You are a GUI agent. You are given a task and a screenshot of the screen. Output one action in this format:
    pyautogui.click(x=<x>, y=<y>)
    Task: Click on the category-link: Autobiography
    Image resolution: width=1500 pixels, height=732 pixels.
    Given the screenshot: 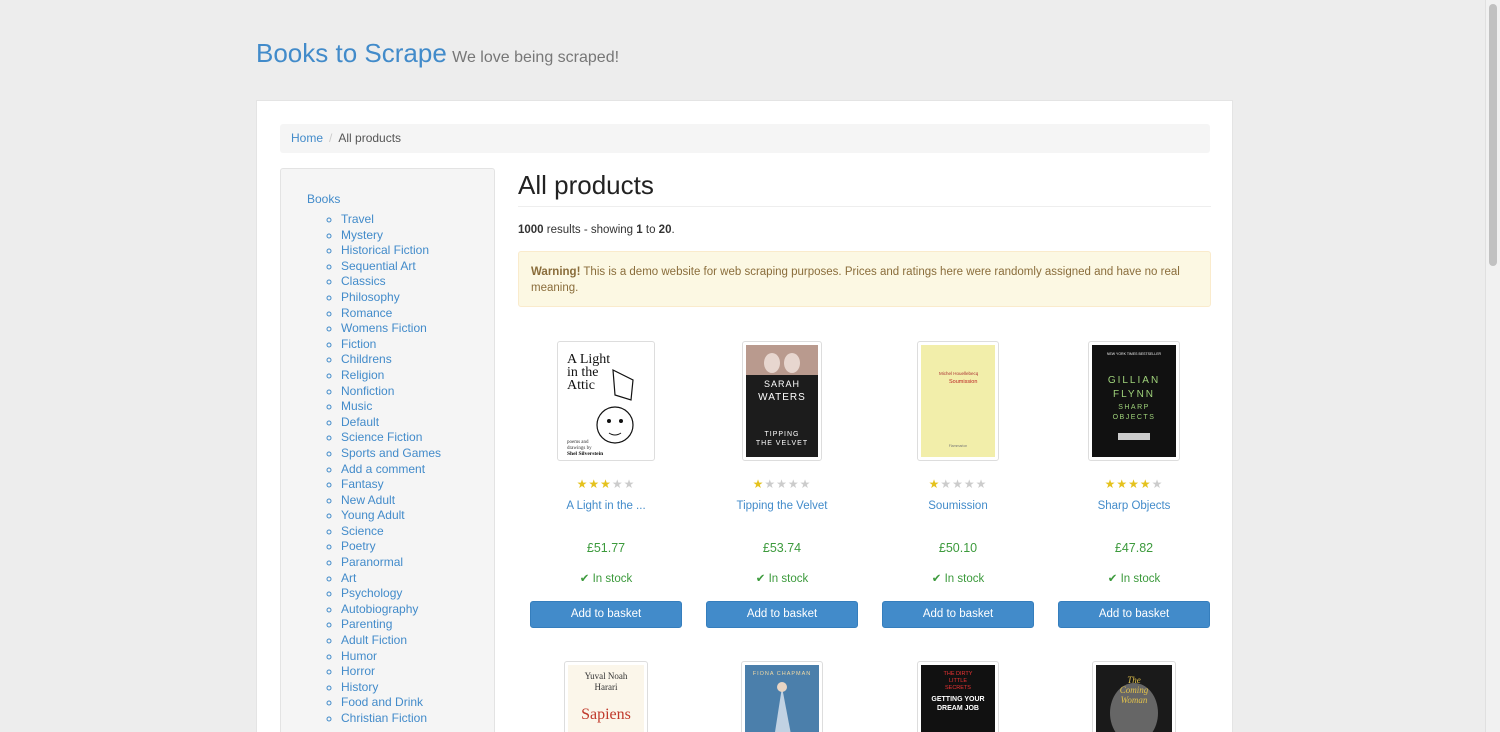 What is the action you would take?
    pyautogui.click(x=379, y=609)
    